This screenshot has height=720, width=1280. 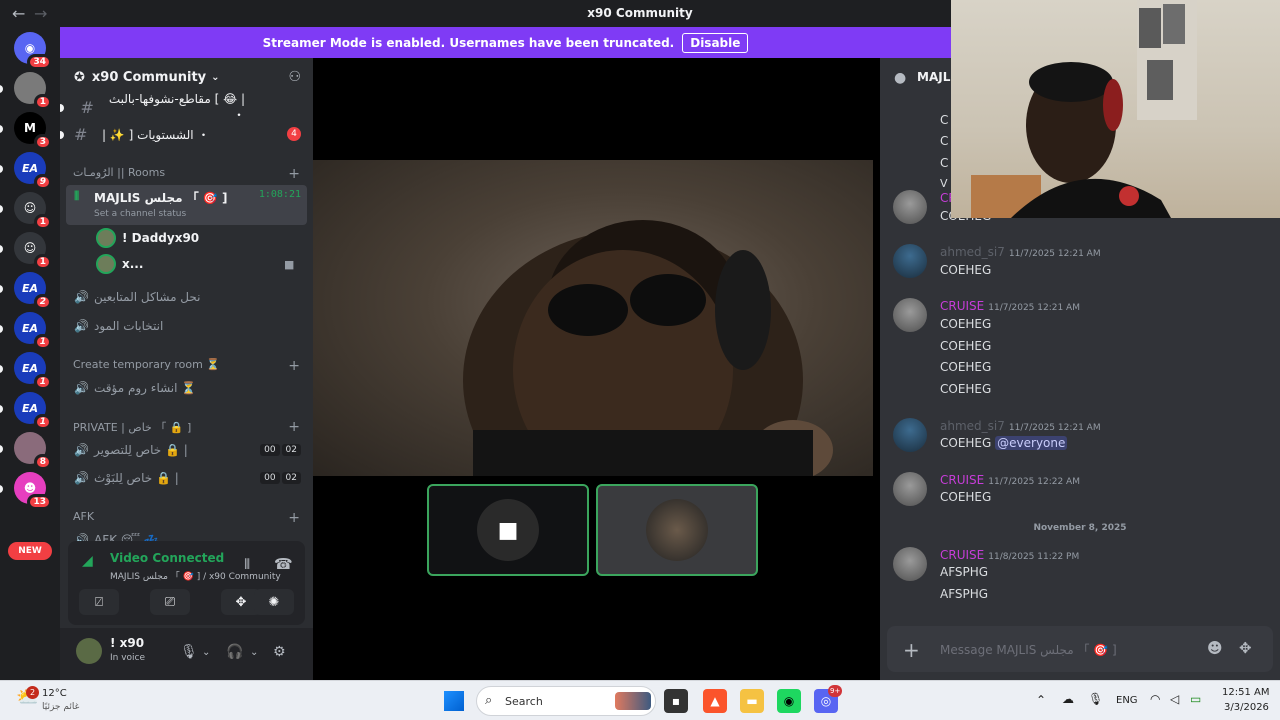 What do you see at coordinates (167, 558) in the screenshot?
I see `voice-status: Video Connected` at bounding box center [167, 558].